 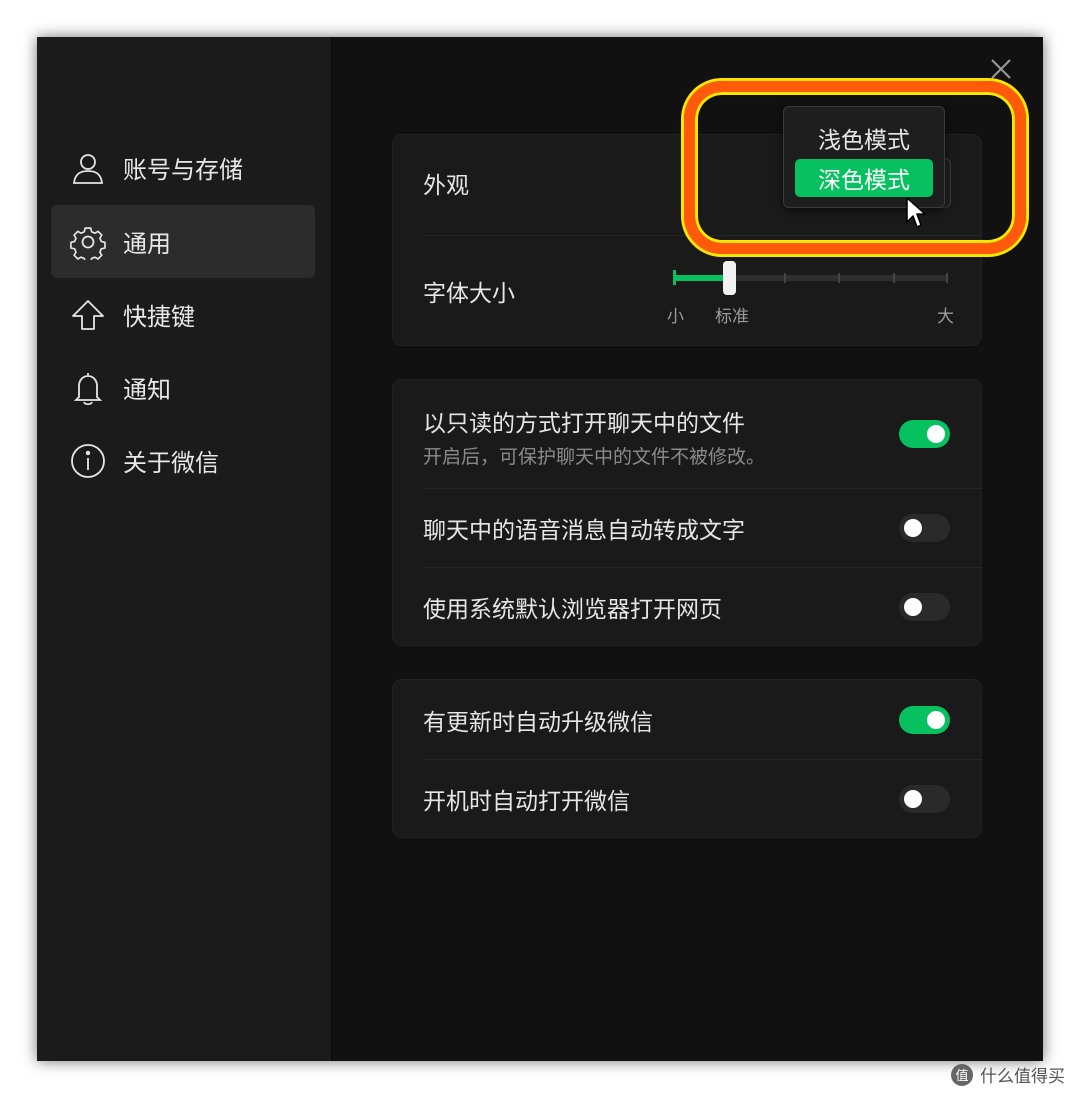 I want to click on setting-row-default-browser: 使用系统默认浏览器打开网页, so click(x=702, y=607).